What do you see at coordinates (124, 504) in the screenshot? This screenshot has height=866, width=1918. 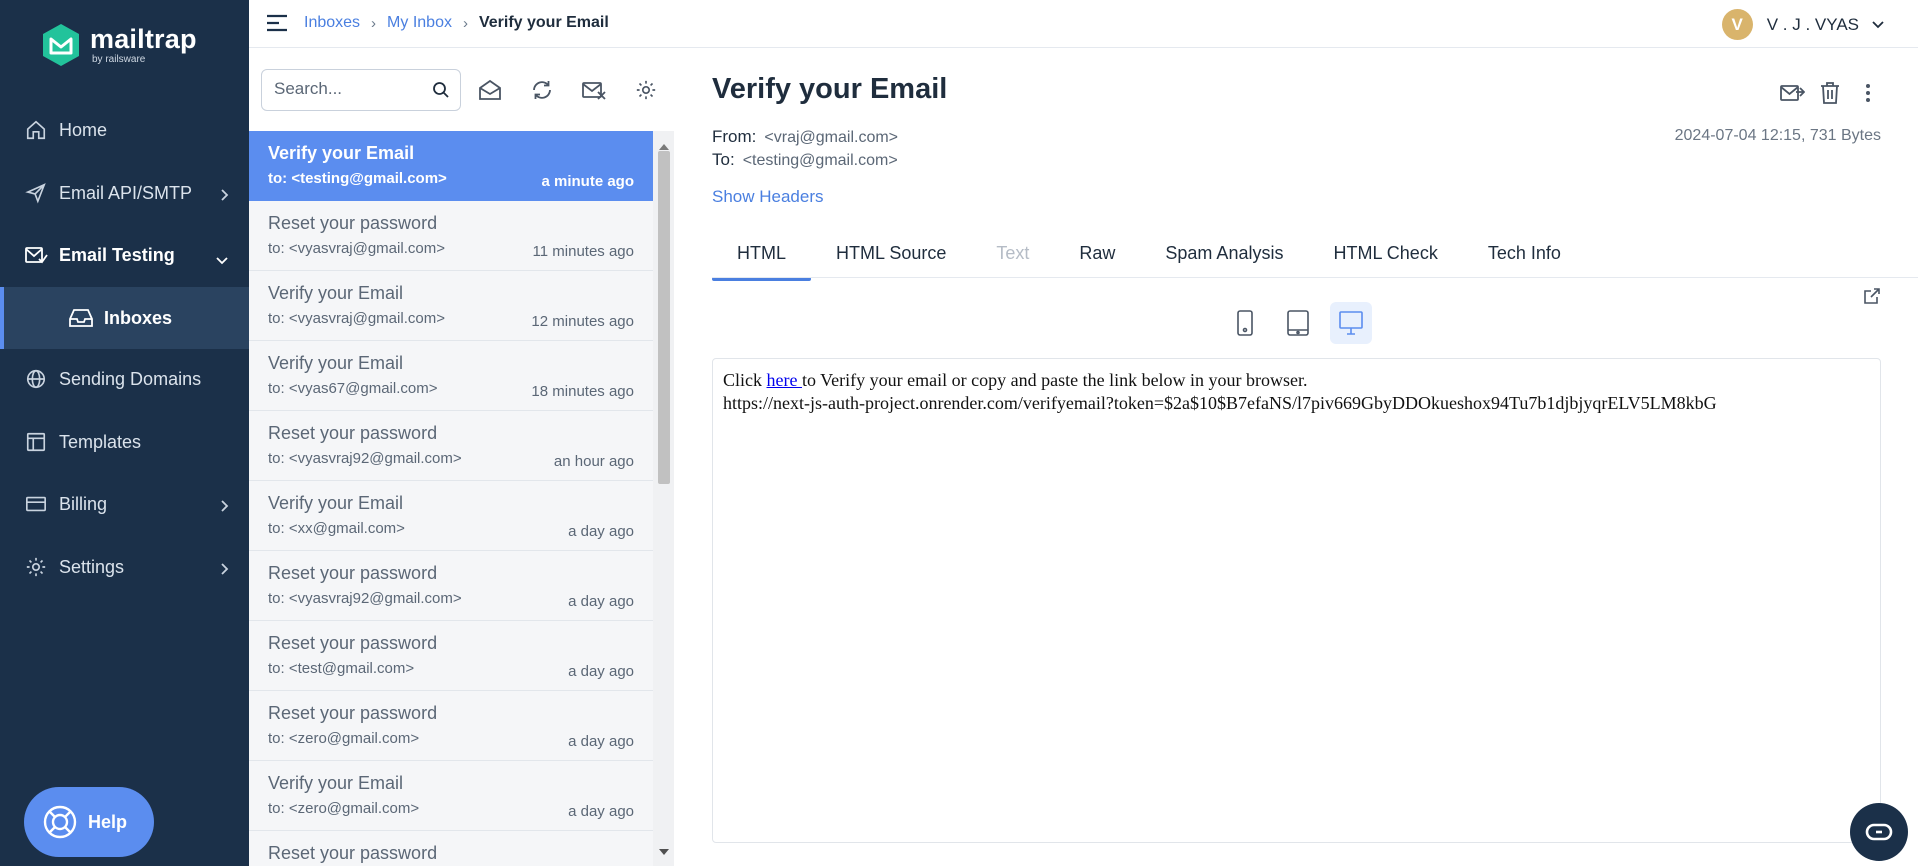 I see `sidebar-item-billing: Billing` at bounding box center [124, 504].